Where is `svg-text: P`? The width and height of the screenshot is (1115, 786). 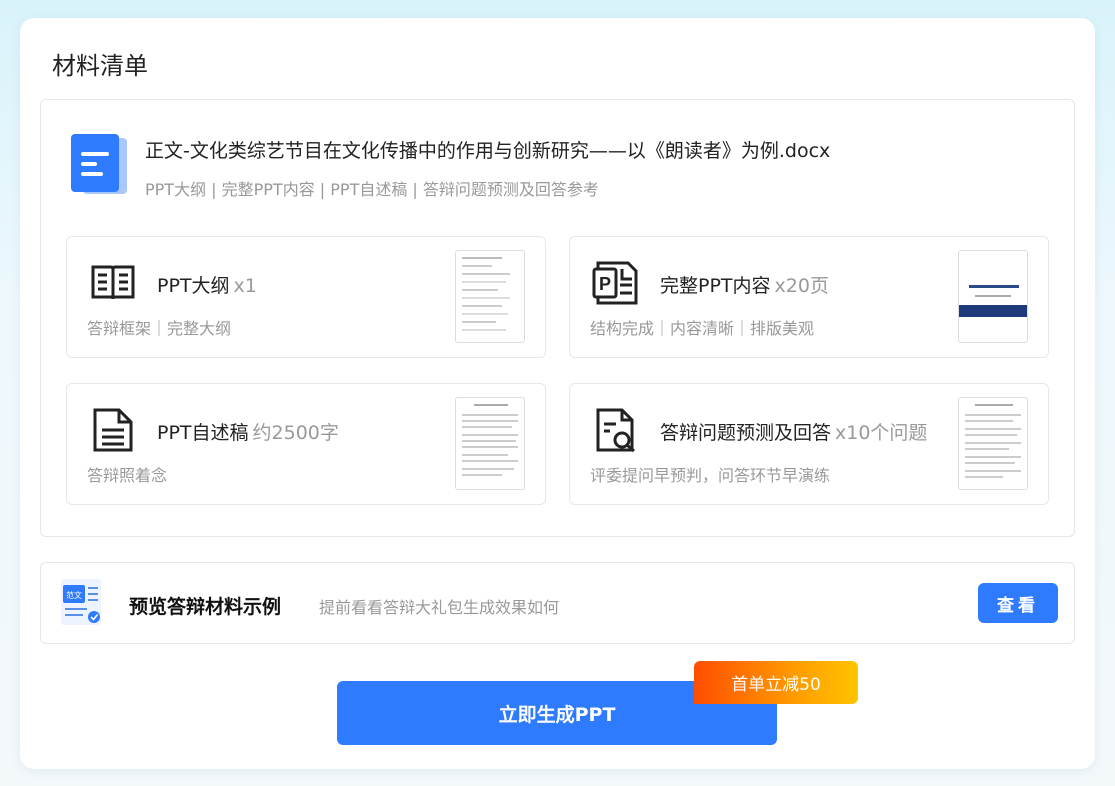 svg-text: P is located at coordinates (605, 284).